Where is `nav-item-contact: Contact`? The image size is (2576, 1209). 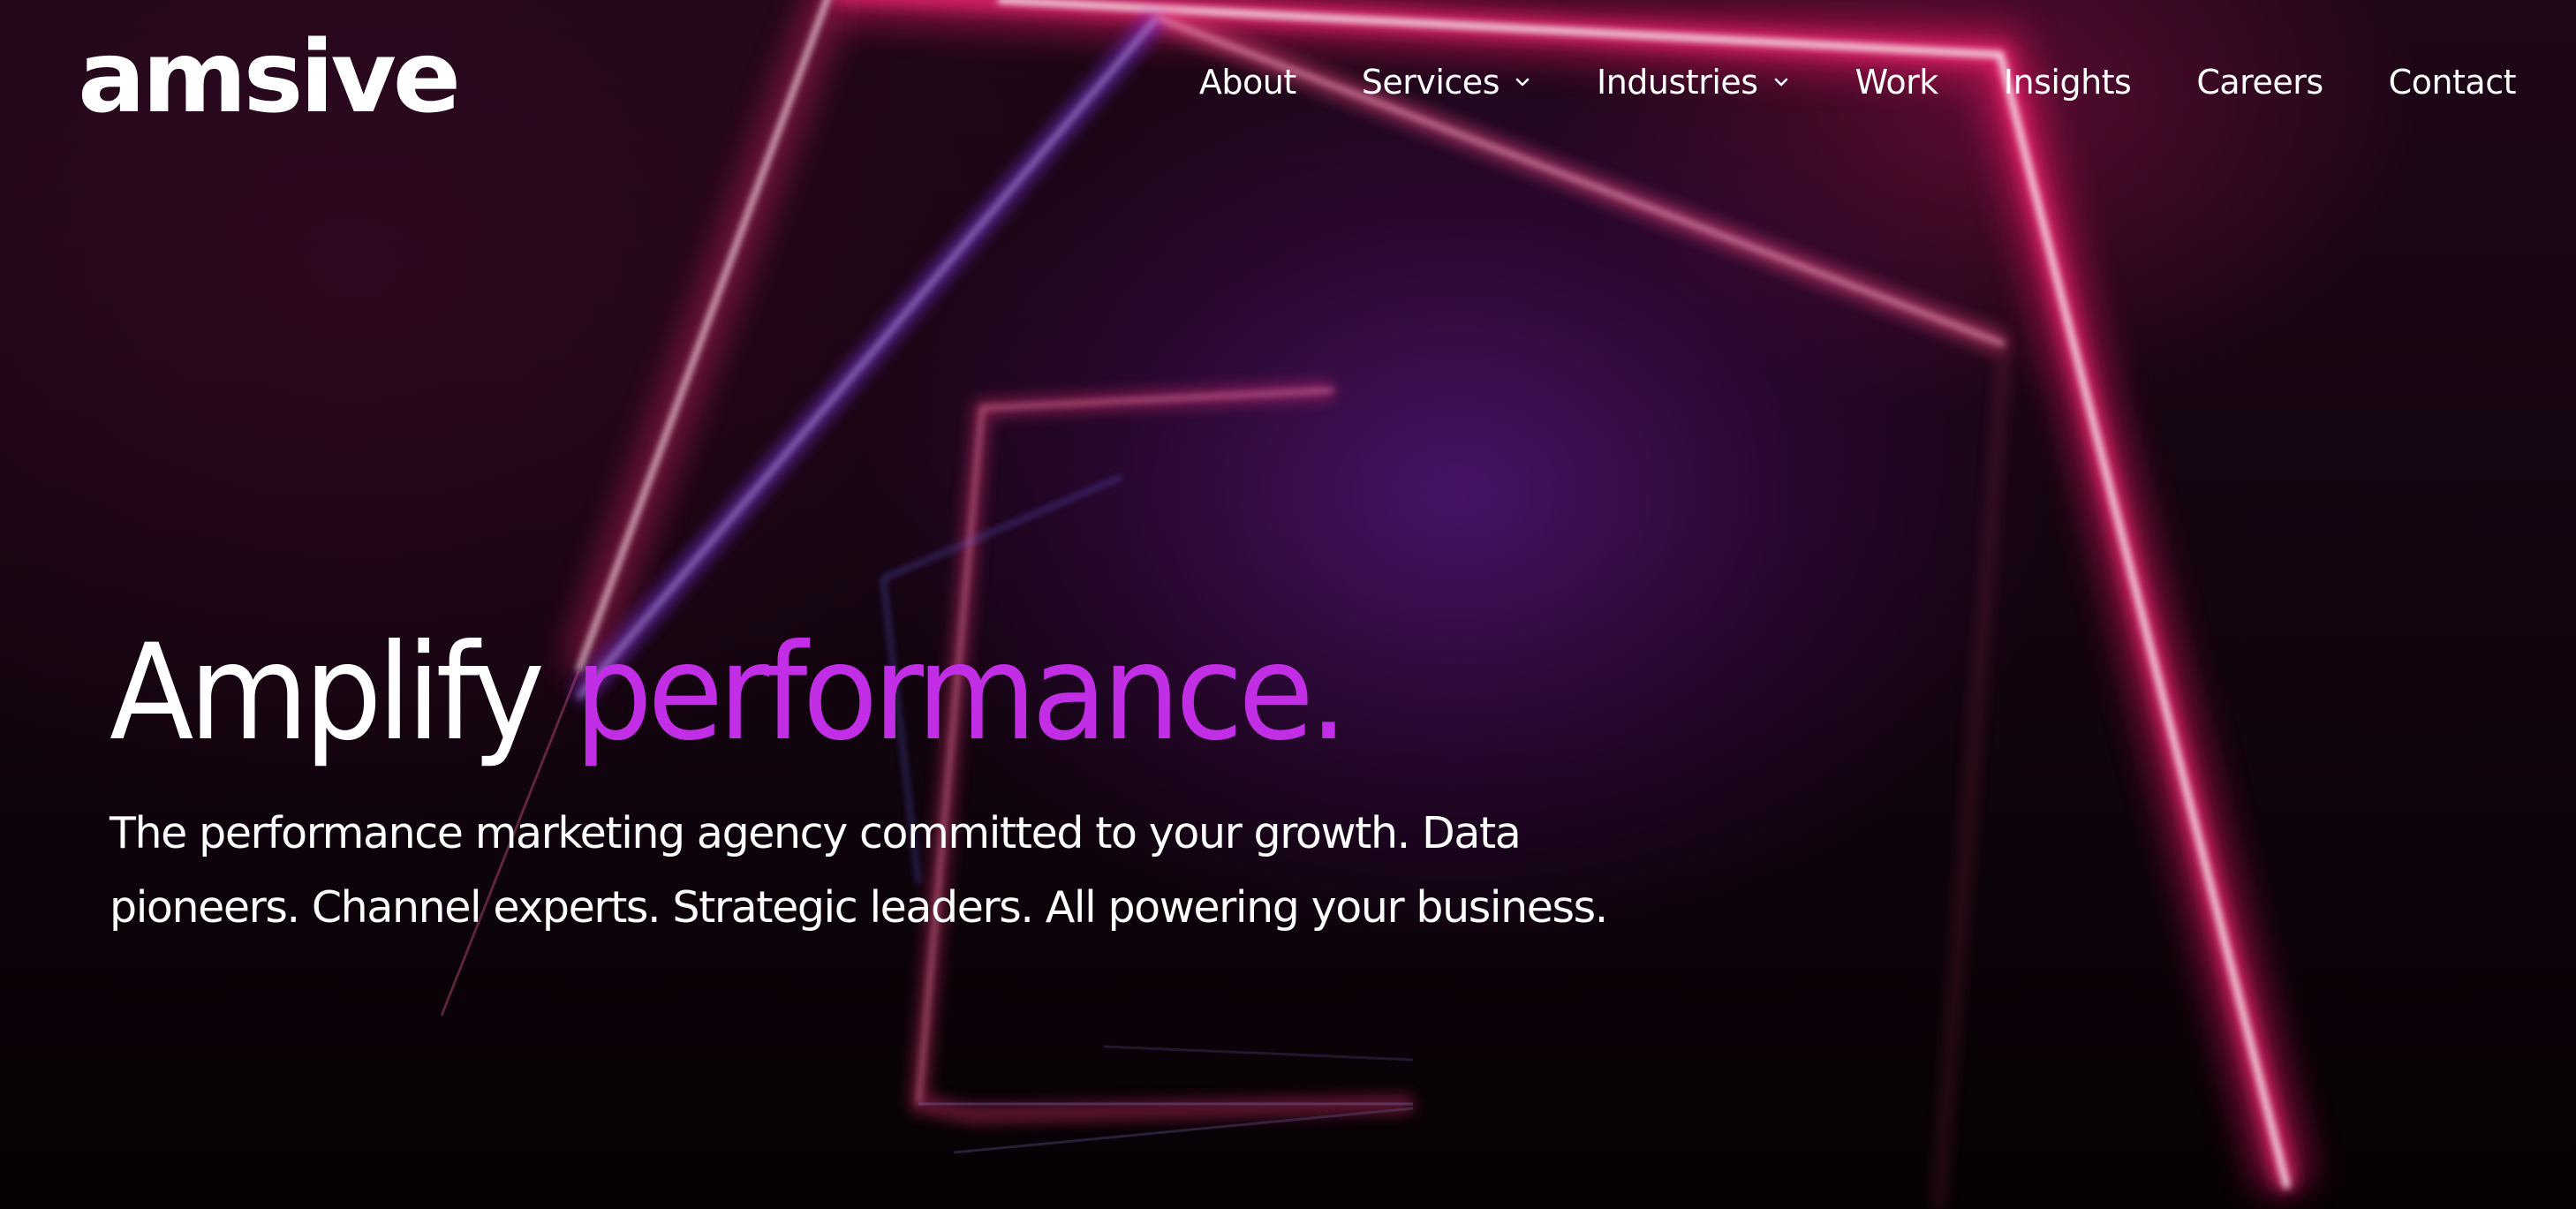 nav-item-contact: Contact is located at coordinates (2453, 82).